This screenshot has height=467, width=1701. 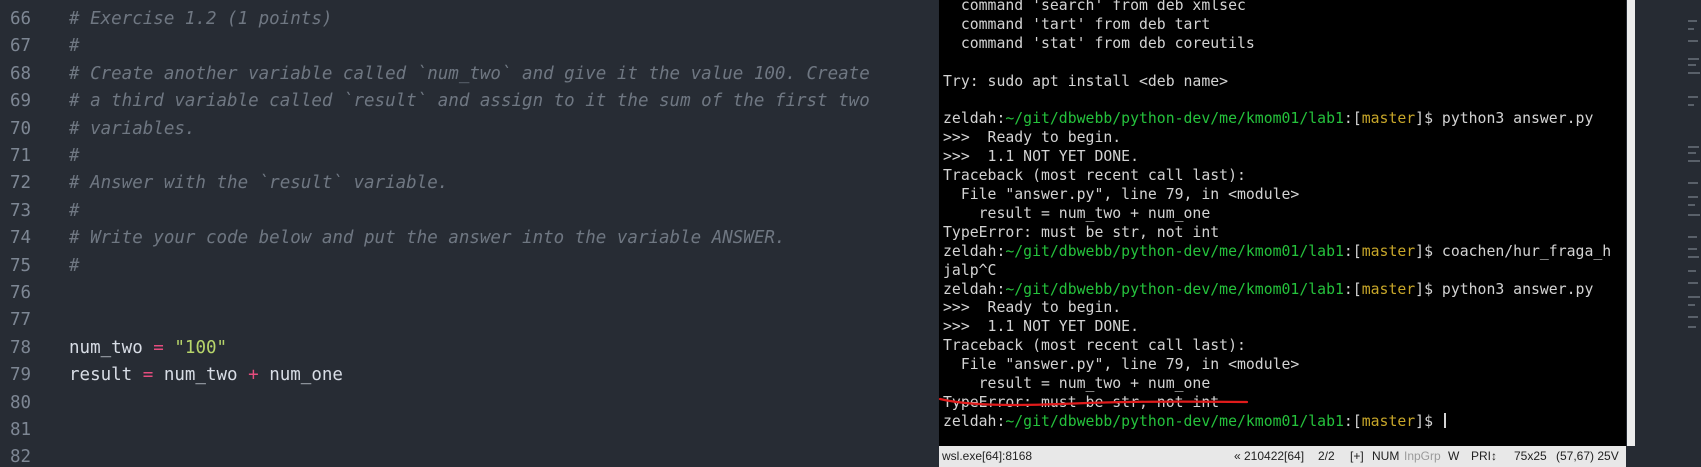 What do you see at coordinates (1269, 456) in the screenshot?
I see `status-buffer: « 210422[64]` at bounding box center [1269, 456].